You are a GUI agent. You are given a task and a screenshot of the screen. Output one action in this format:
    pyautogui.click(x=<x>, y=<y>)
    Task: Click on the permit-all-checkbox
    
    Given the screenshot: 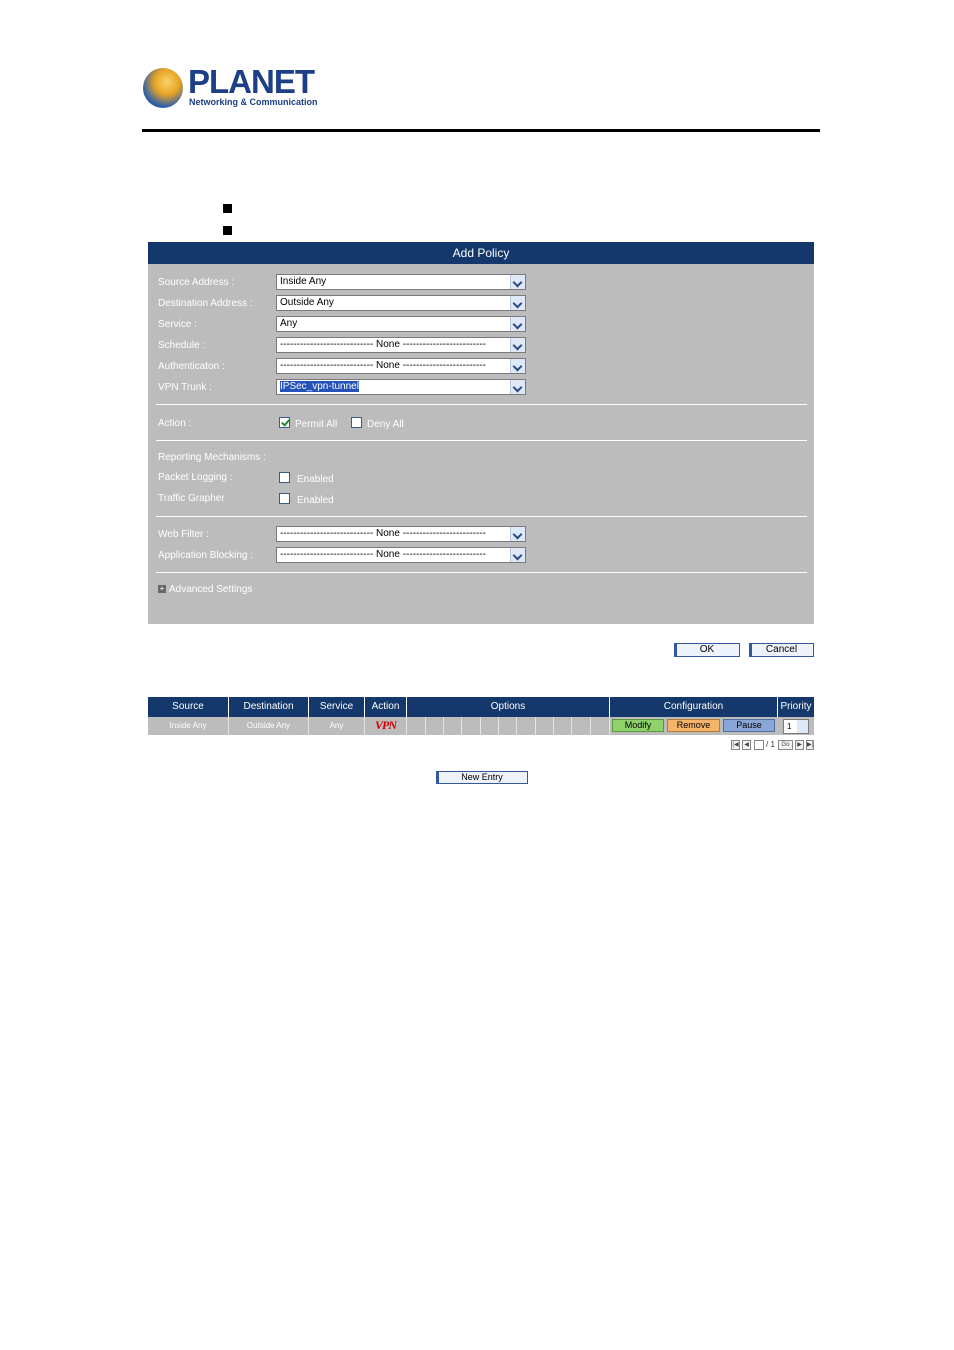 What is the action you would take?
    pyautogui.click(x=284, y=422)
    